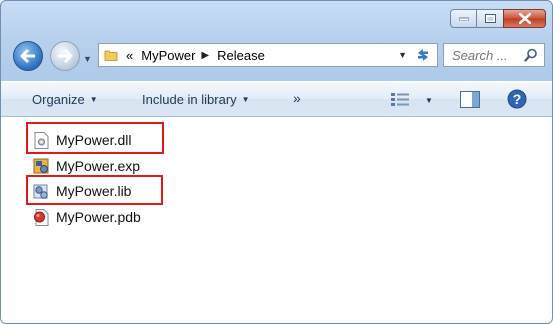 The width and height of the screenshot is (553, 324). What do you see at coordinates (95, 138) in the screenshot?
I see `highlight-box-dll` at bounding box center [95, 138].